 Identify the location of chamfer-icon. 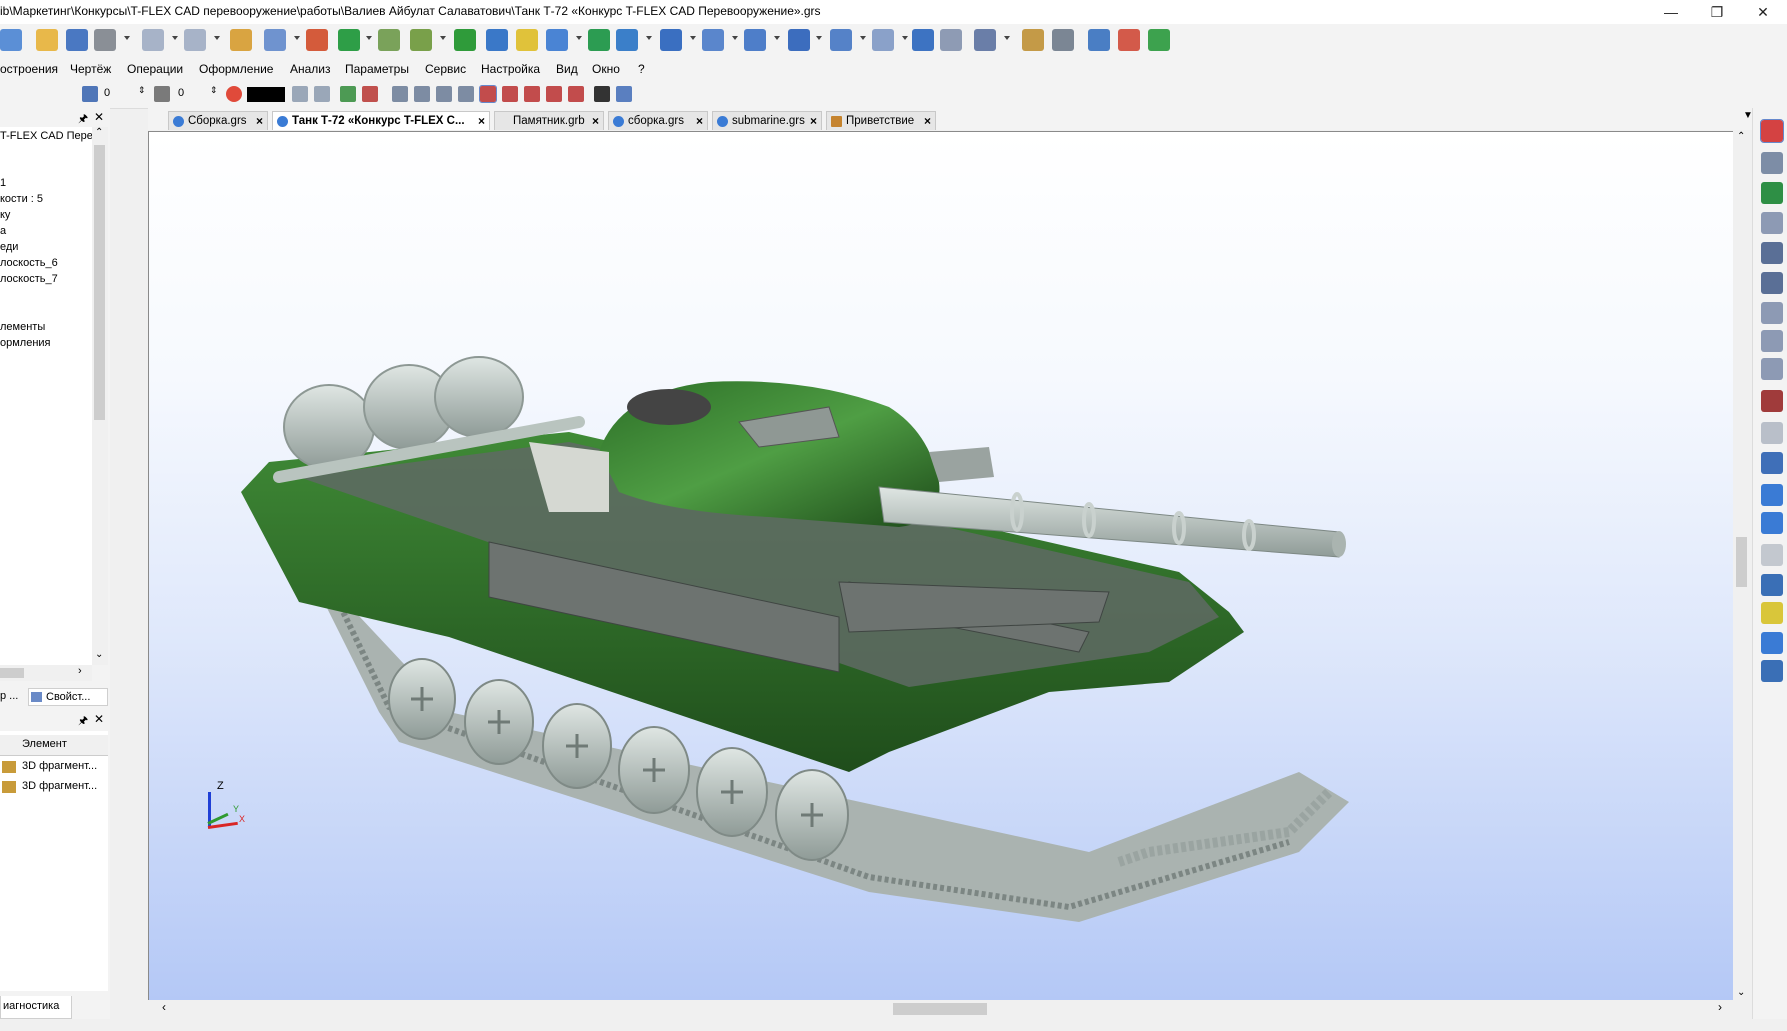
(799, 40).